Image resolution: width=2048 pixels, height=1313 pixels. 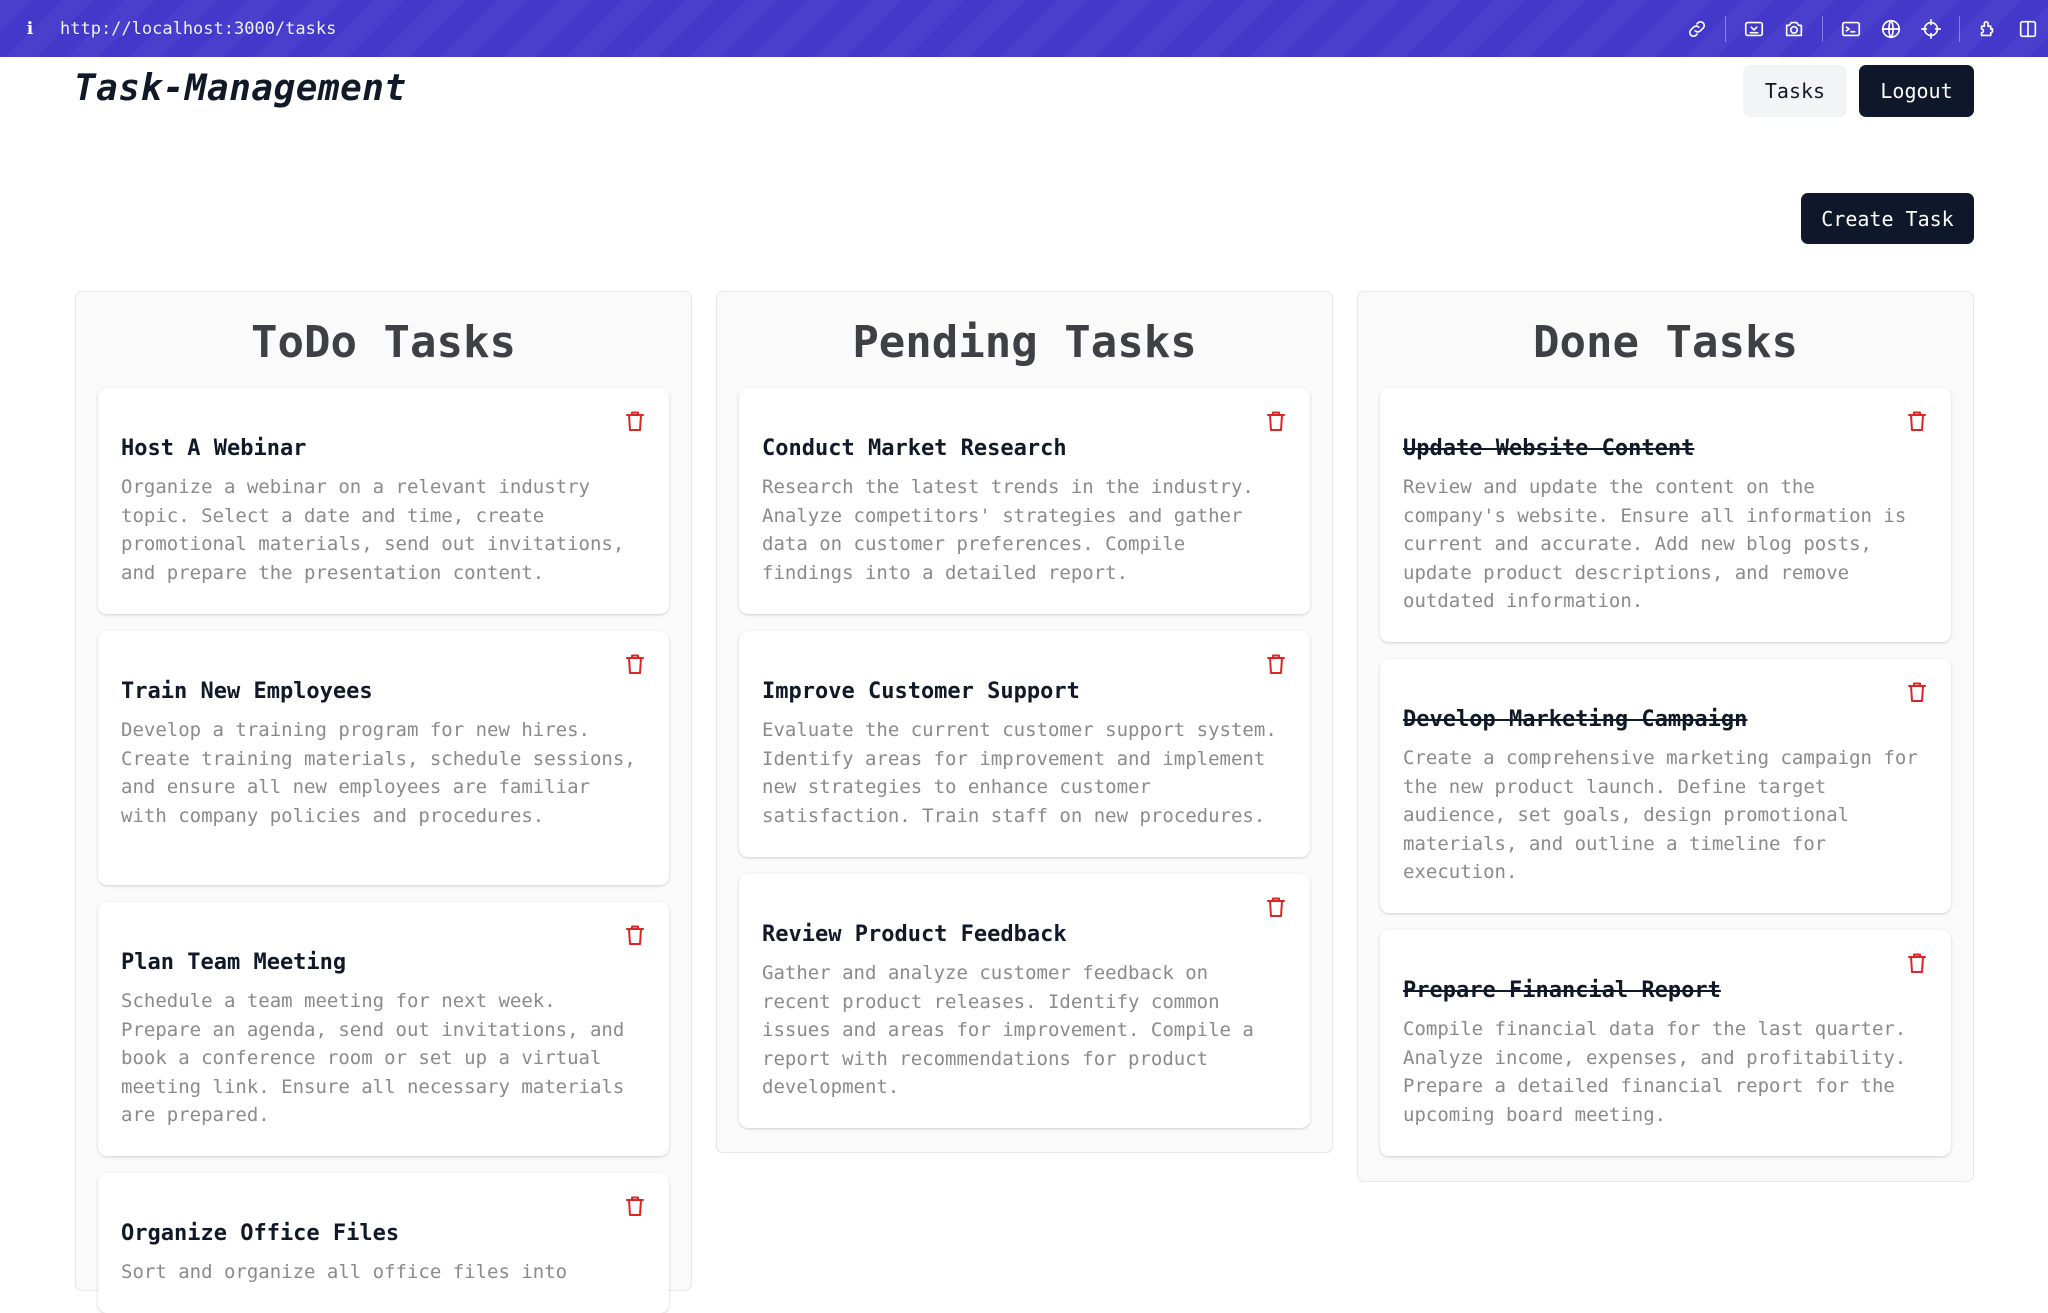 I want to click on task-description: Sort and organize all office files into, so click(x=344, y=1272).